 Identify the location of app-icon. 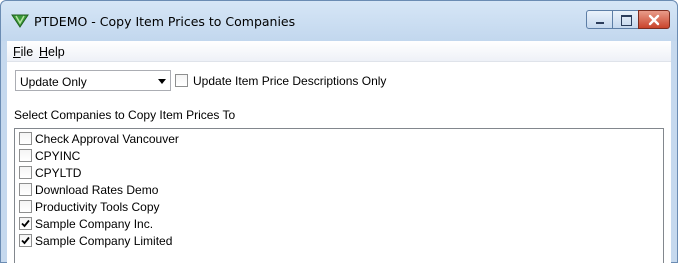
(20, 21).